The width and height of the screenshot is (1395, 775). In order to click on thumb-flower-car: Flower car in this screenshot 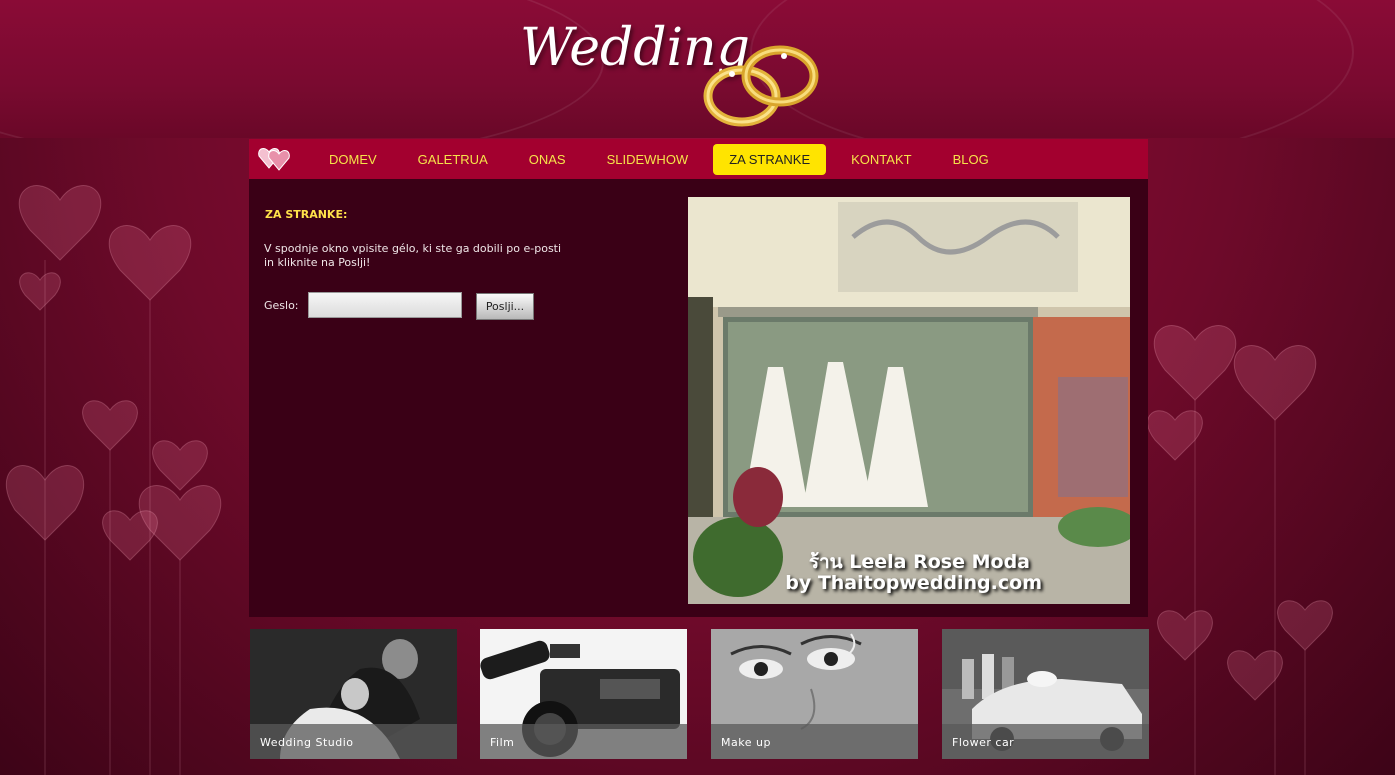, I will do `click(1045, 694)`.